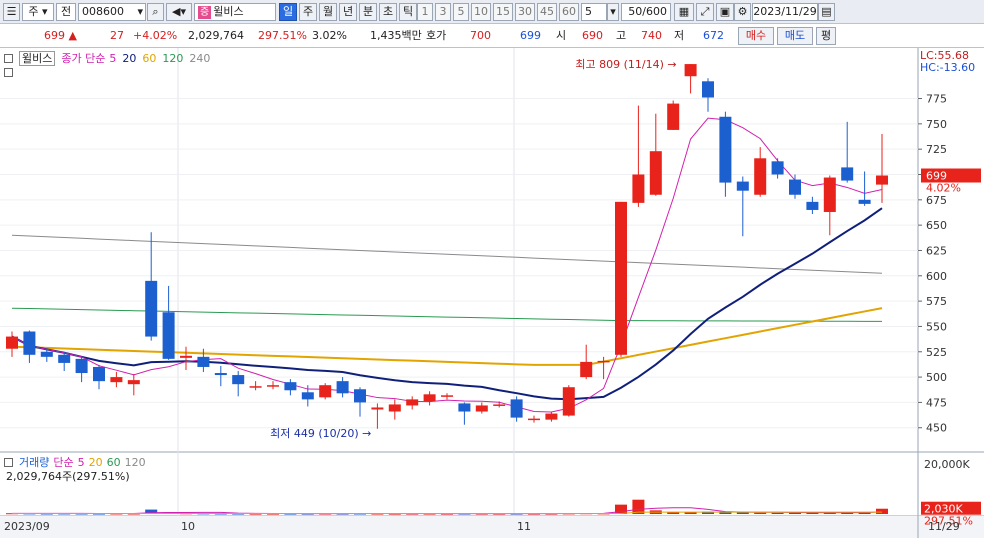  I want to click on volume-ratio: 297.51%, so click(282, 35).